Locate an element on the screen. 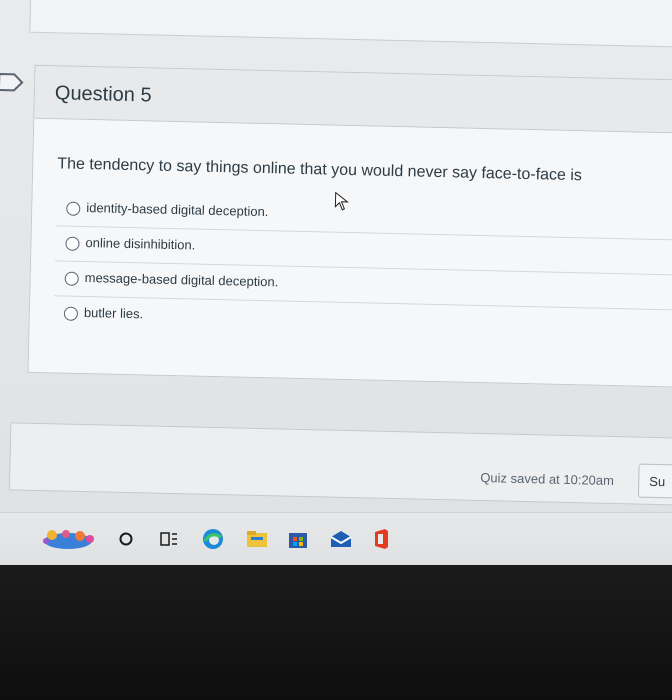  mail-icon is located at coordinates (341, 539).